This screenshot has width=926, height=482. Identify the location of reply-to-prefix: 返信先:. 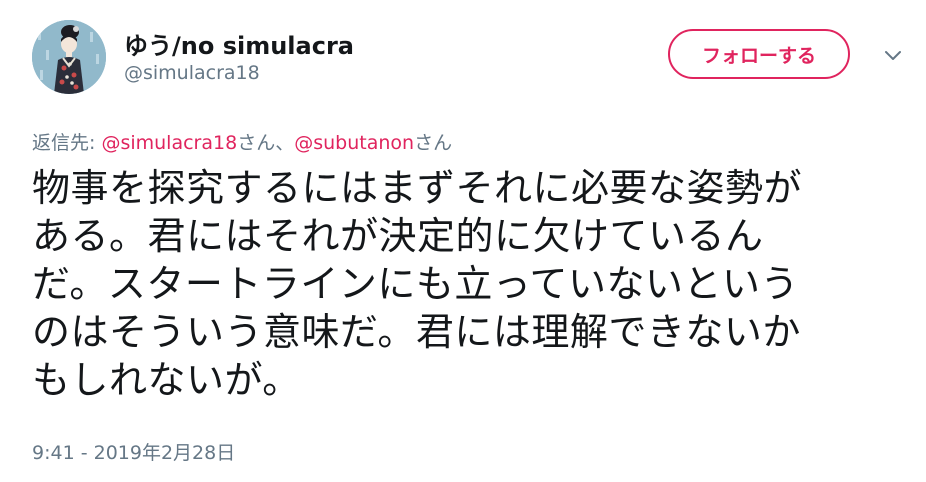
(67, 143).